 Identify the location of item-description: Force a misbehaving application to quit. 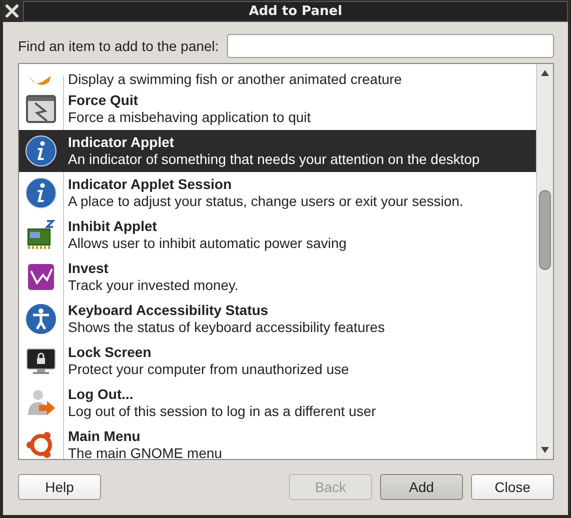
(189, 117).